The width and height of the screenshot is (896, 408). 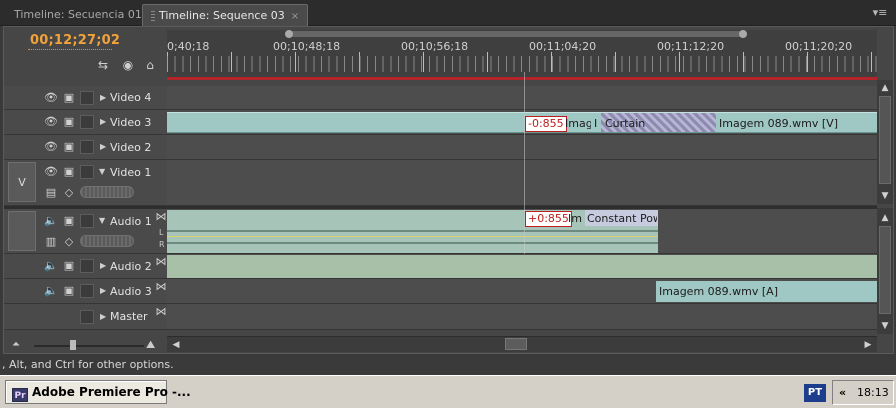 I want to click on scroll-left-icon: ◀, so click(x=176, y=345).